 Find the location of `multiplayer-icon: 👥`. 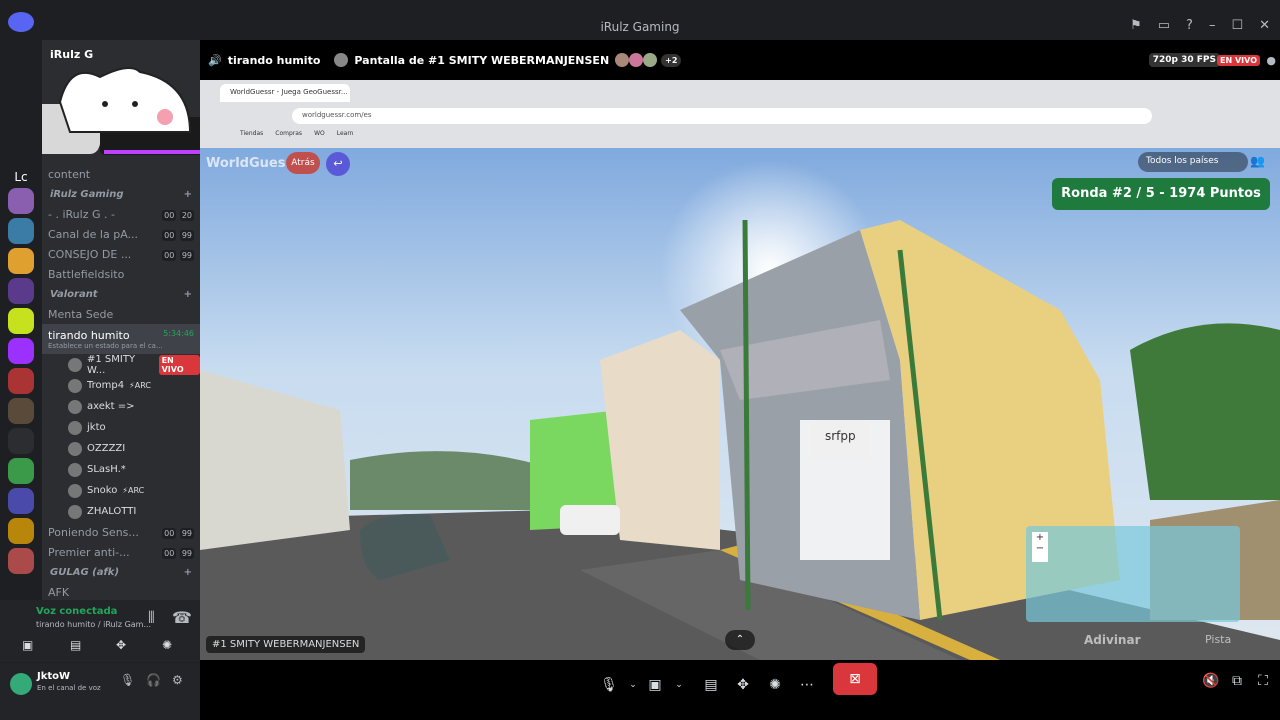

multiplayer-icon: 👥 is located at coordinates (1257, 161).